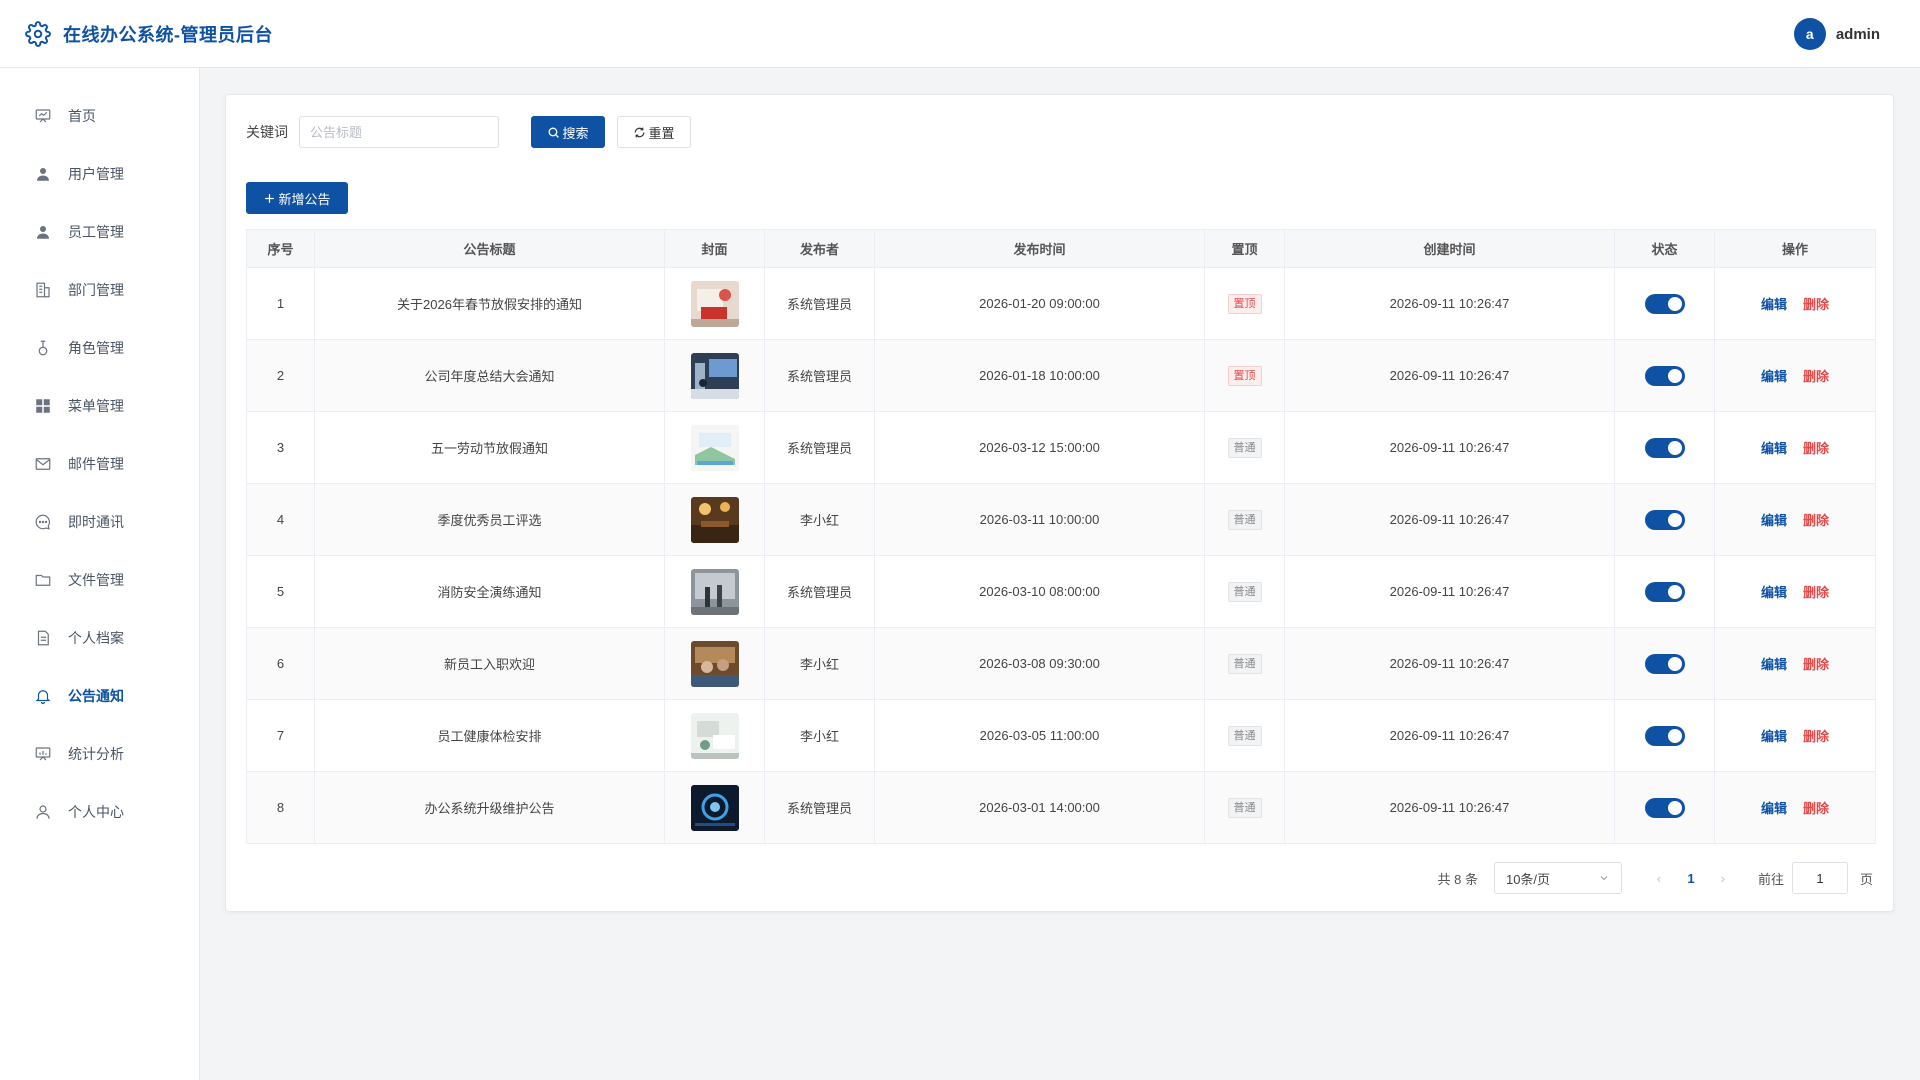 Image resolution: width=1920 pixels, height=1080 pixels. I want to click on user-icon, so click(43, 174).